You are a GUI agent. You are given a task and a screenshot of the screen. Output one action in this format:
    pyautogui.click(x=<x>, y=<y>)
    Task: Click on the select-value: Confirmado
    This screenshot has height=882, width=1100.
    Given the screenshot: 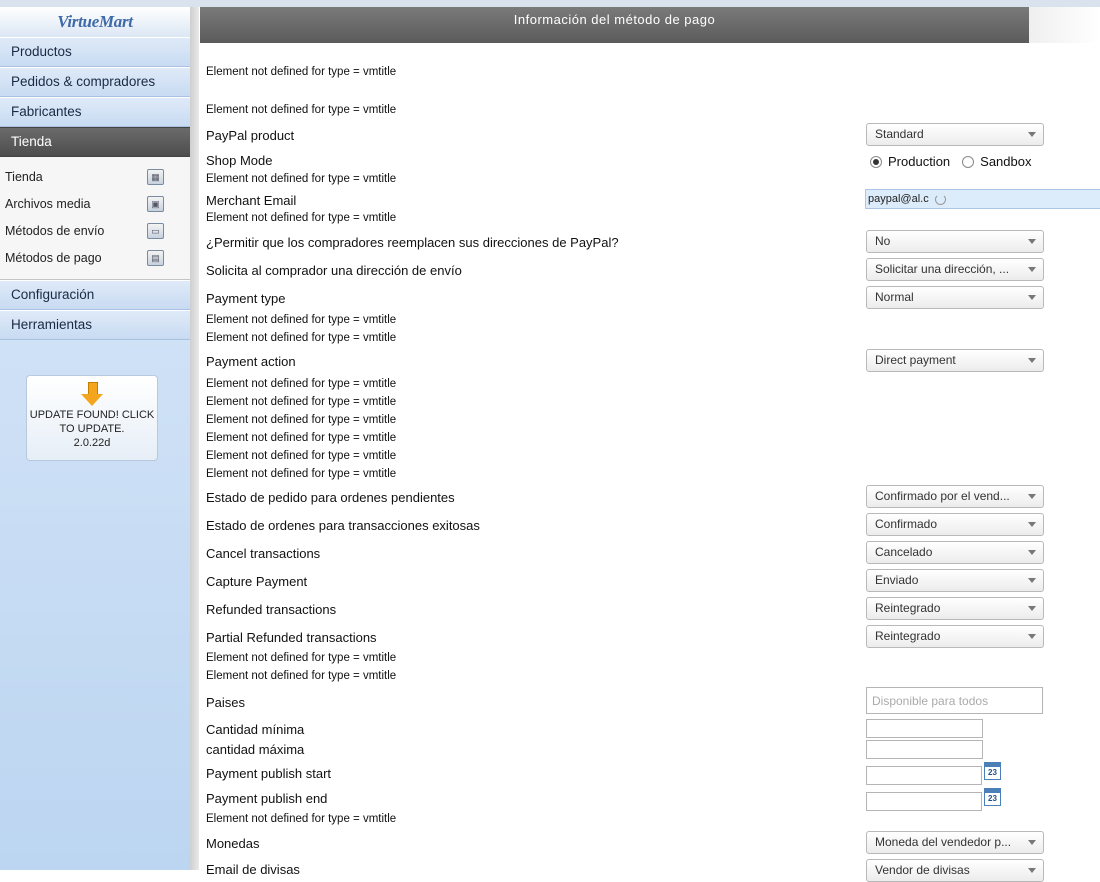 What is the action you would take?
    pyautogui.click(x=906, y=524)
    